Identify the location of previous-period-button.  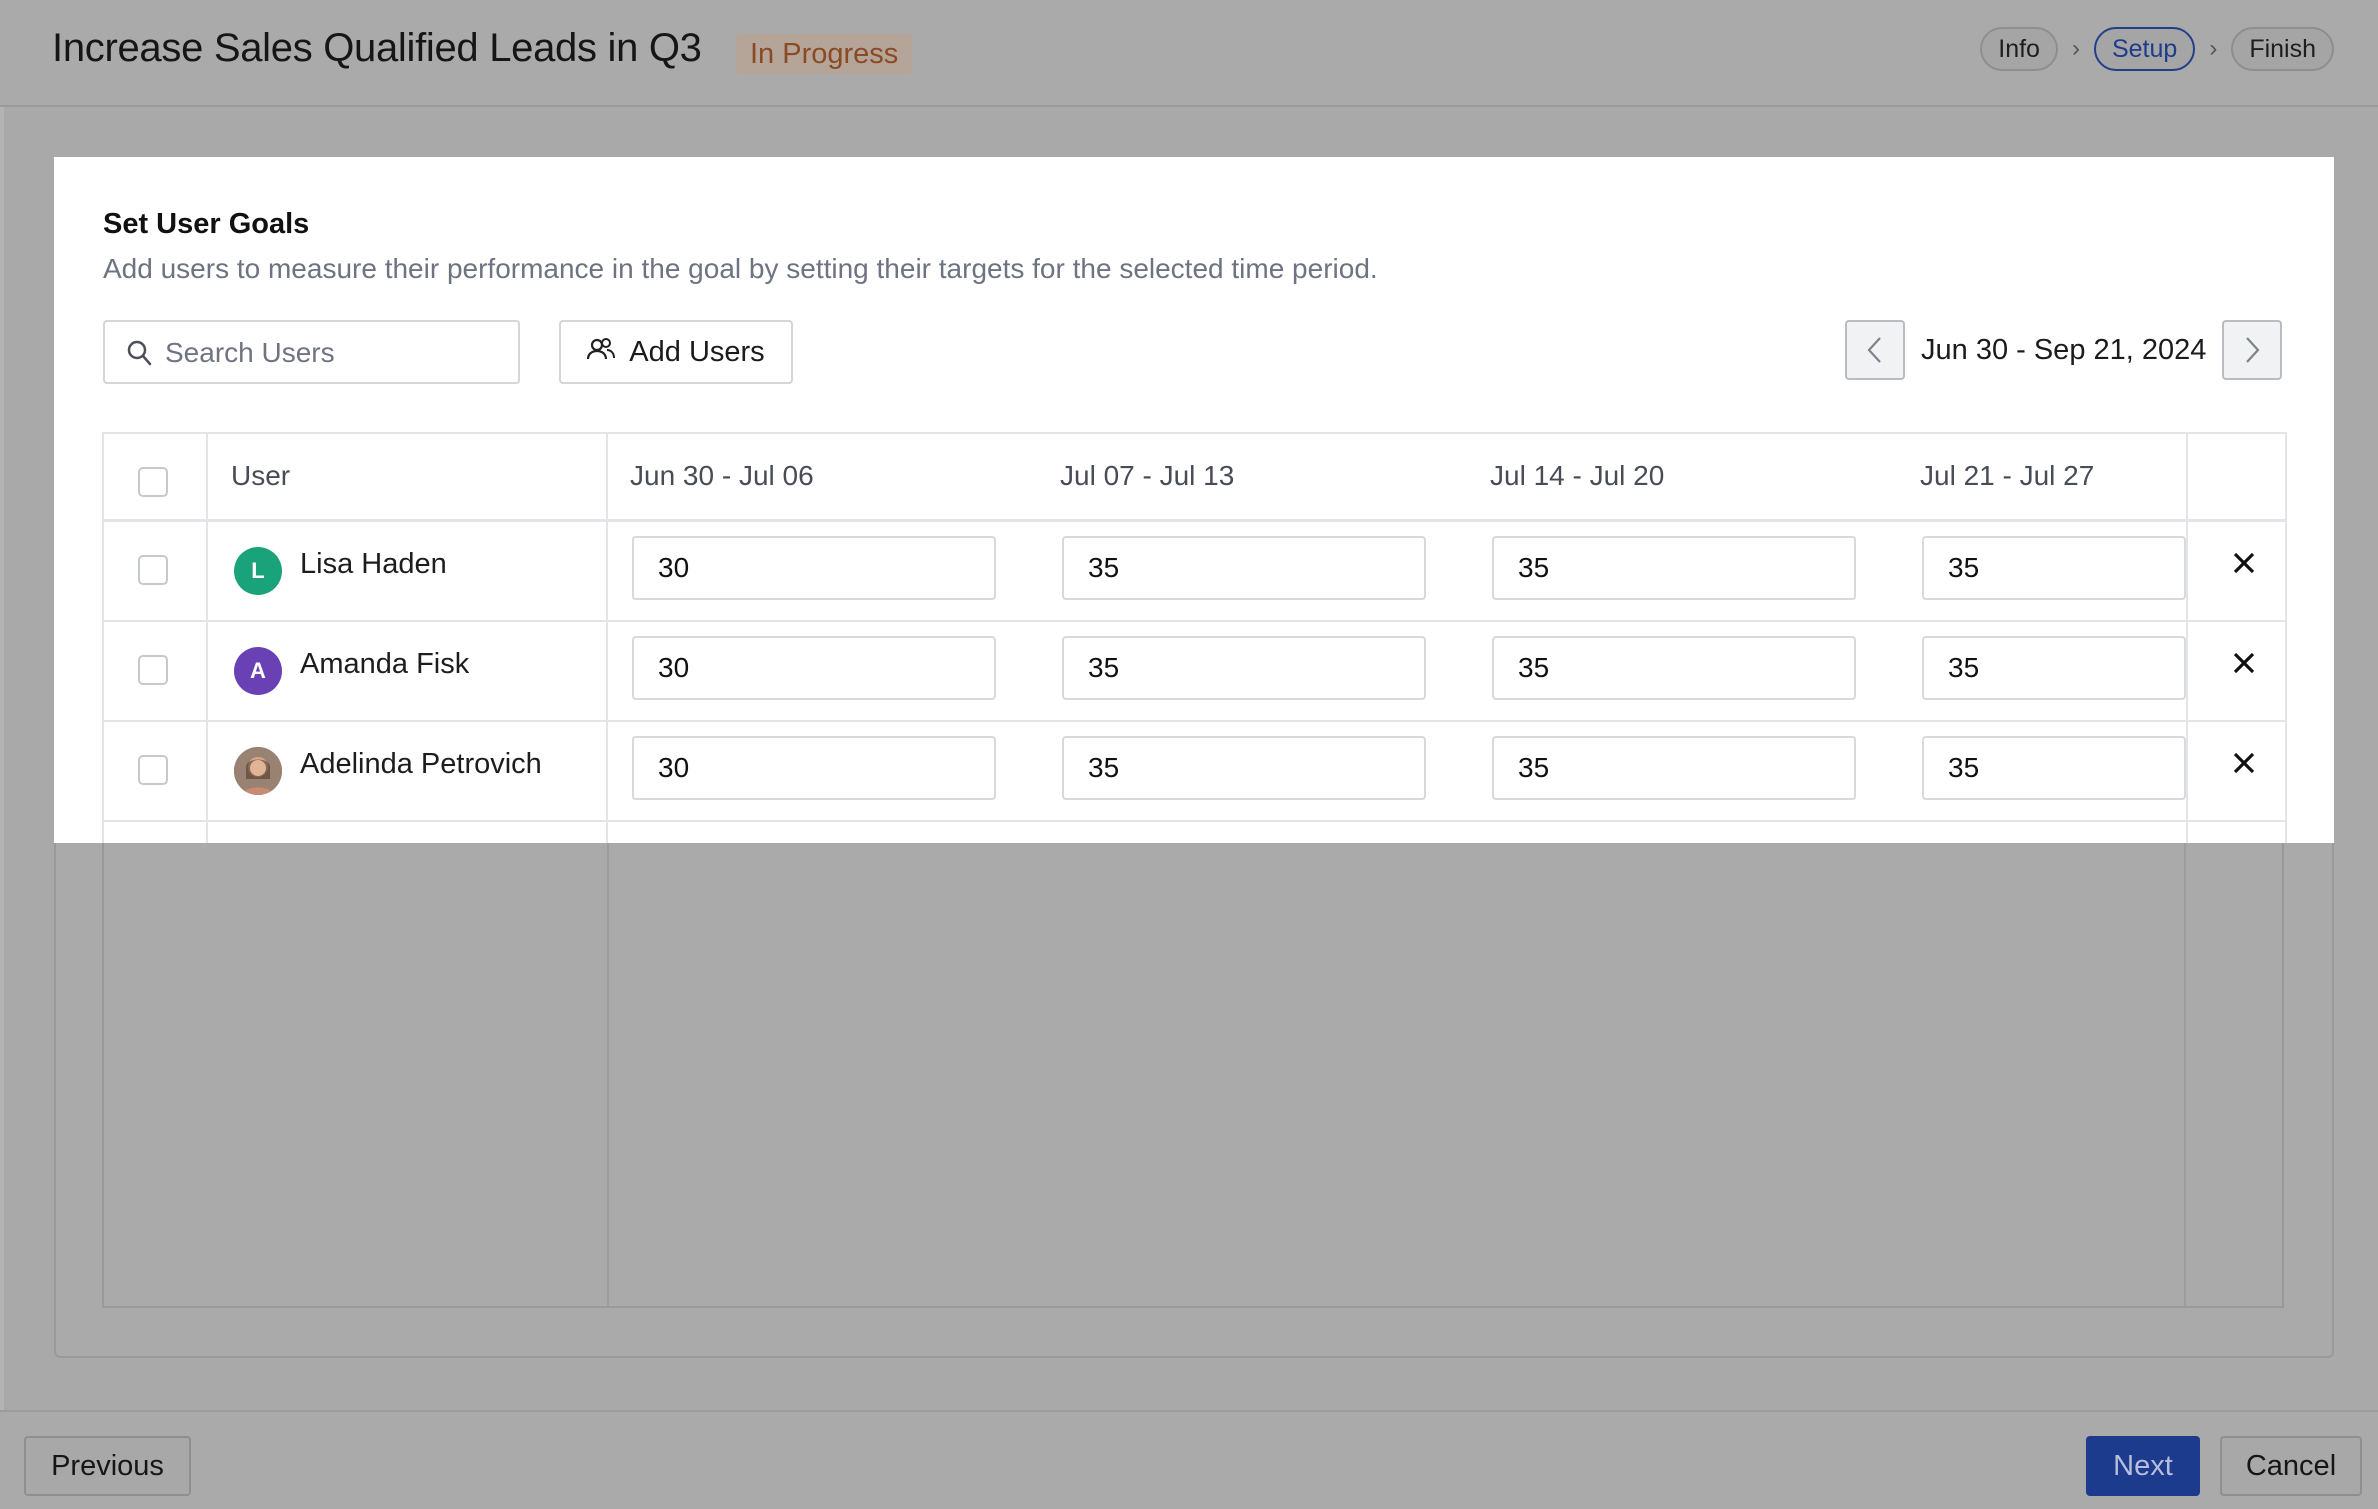
(1875, 350).